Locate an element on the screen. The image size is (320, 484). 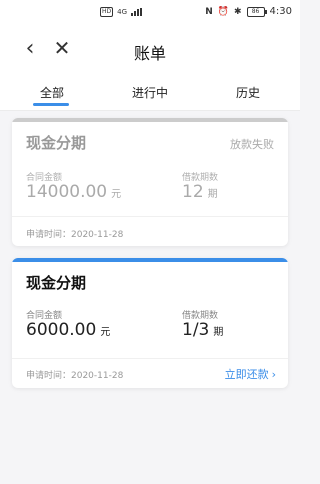
tab-all: 全部 is located at coordinates (52, 92).